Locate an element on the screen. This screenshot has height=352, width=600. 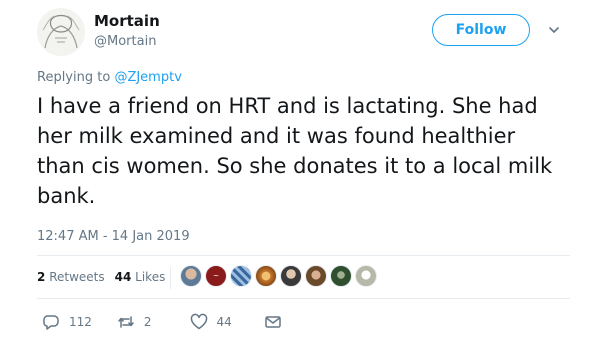
retweets-label: Retweets is located at coordinates (77, 277).